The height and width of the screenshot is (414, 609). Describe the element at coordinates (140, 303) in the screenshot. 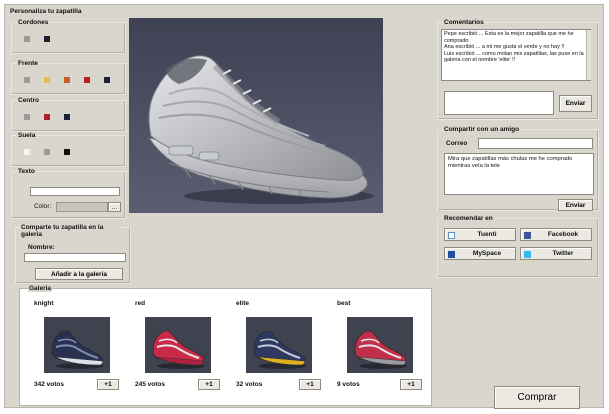

I see `gallery-item-name: red` at that location.